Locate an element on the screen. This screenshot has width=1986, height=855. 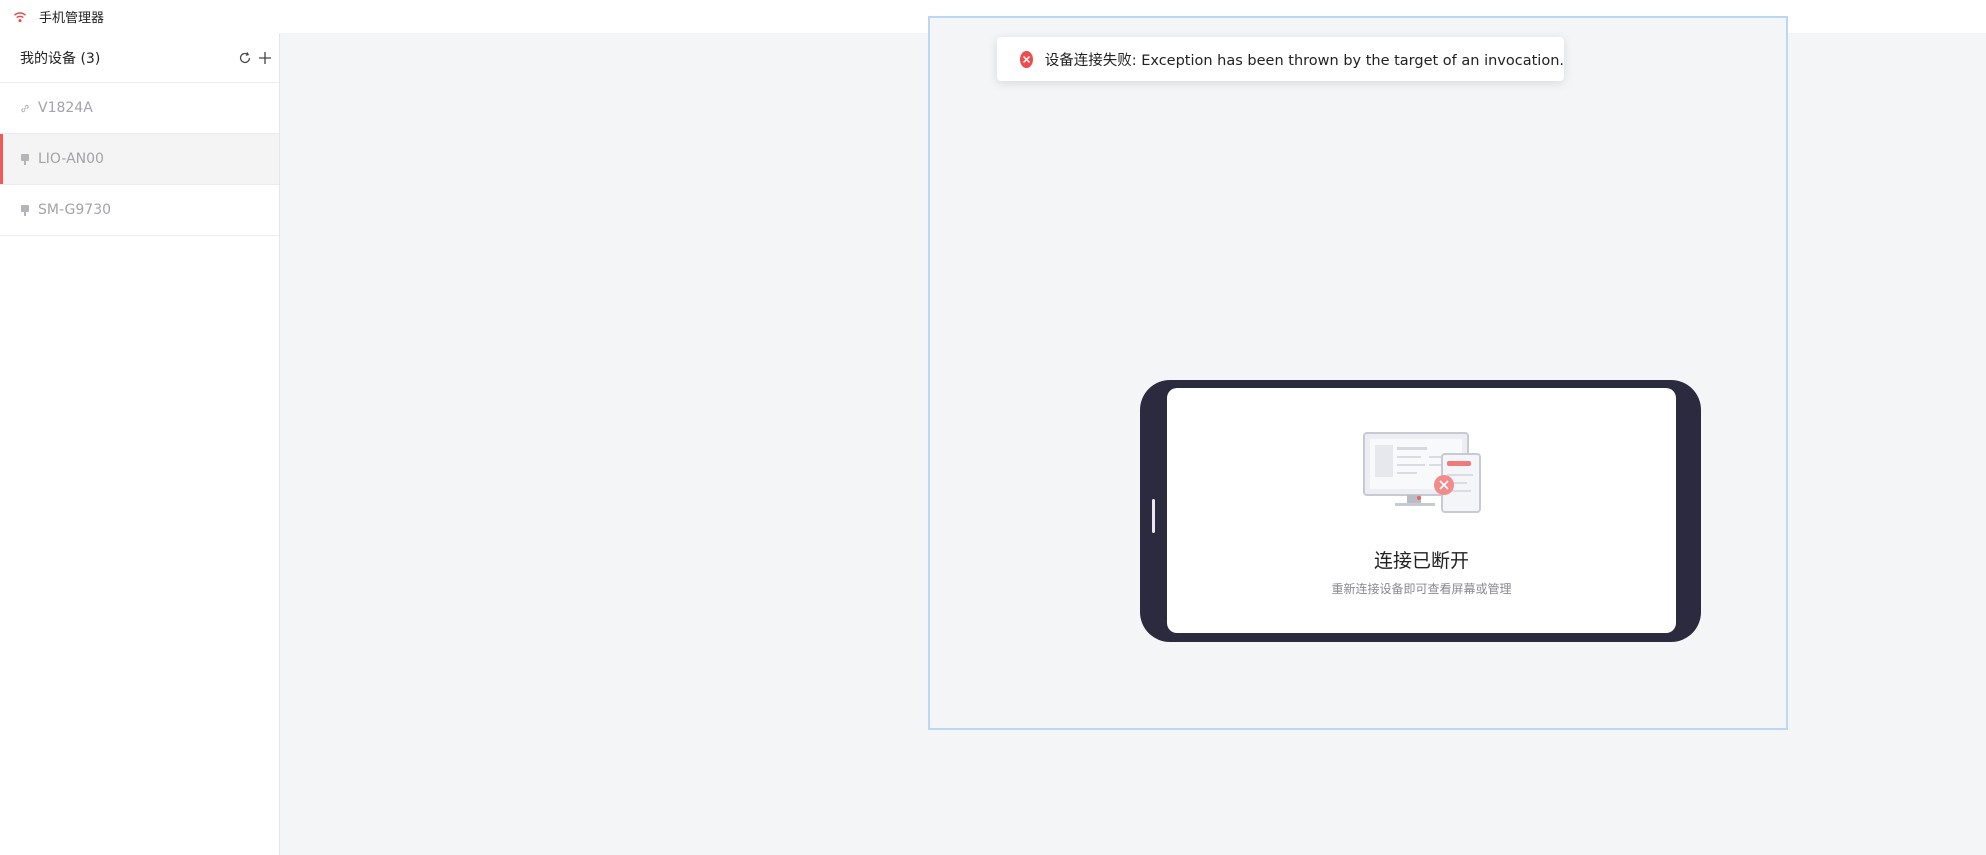
disconnected-devices-illustration is located at coordinates (1423, 473).